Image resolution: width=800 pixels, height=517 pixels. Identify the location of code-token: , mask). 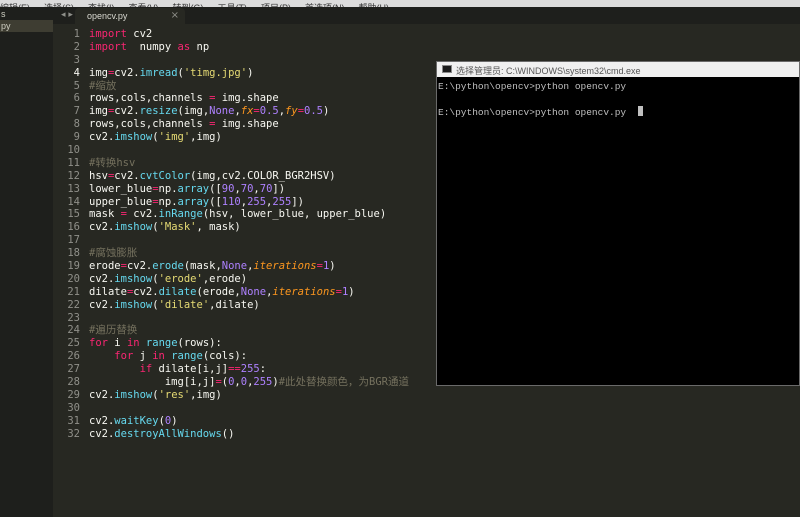
(218, 227).